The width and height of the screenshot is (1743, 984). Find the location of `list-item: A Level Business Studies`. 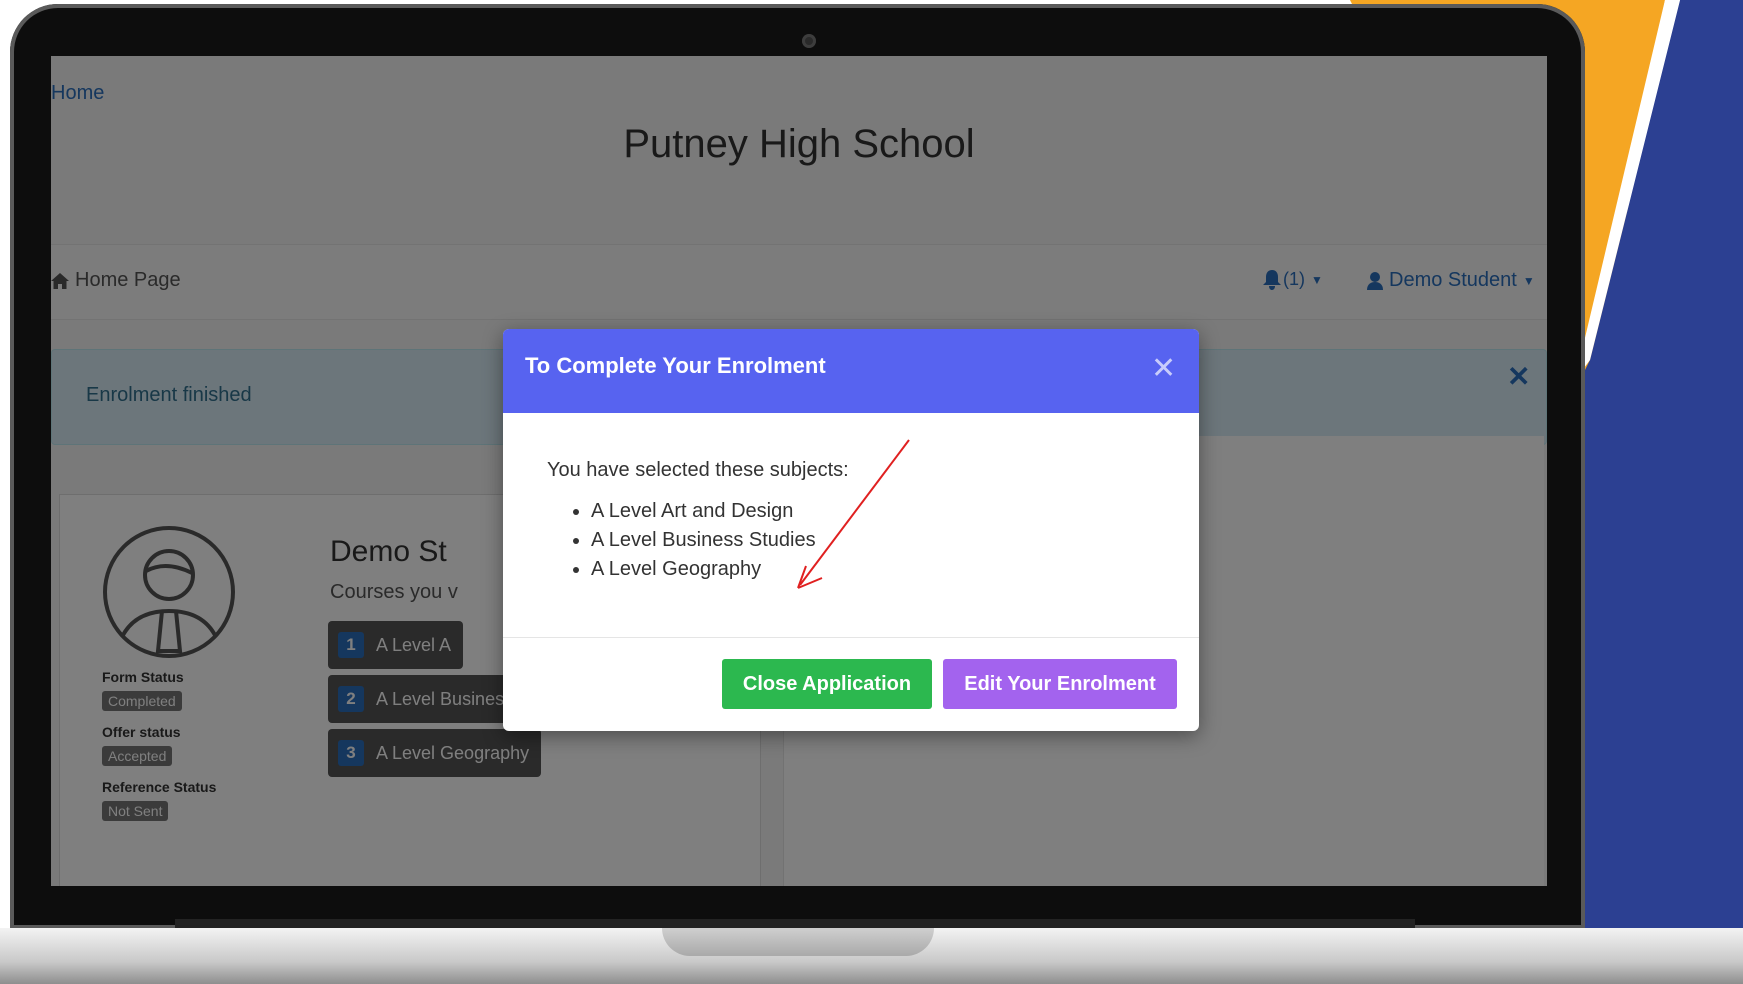

list-item: A Level Business Studies is located at coordinates (703, 540).